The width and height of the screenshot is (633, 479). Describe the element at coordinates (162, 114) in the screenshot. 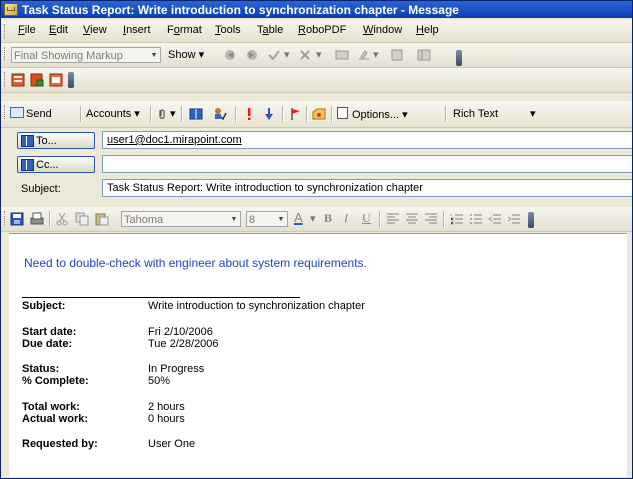

I see `paperclip-icon` at that location.